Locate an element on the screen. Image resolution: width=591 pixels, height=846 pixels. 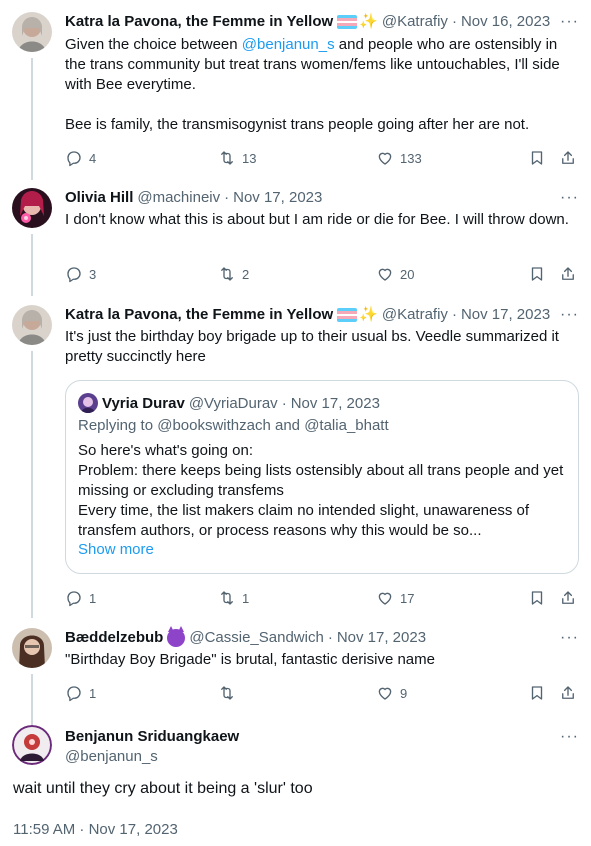
tweet-timestamp: 11:59 AM · Nov 17, 2023 is located at coordinates (95, 829).